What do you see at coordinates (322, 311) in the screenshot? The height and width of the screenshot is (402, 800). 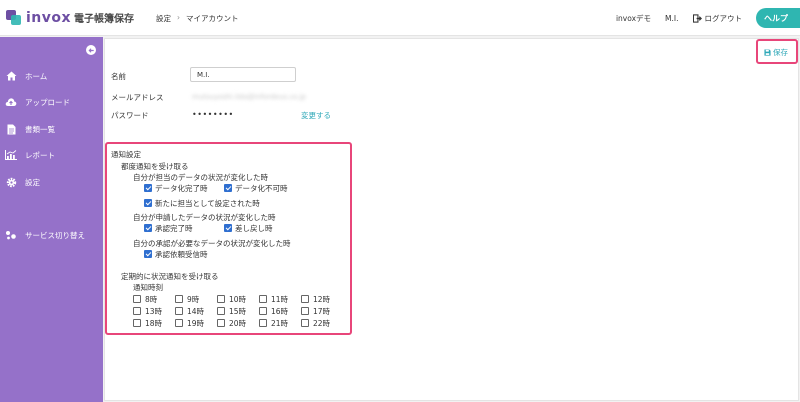 I see `hour-label: 17時` at bounding box center [322, 311].